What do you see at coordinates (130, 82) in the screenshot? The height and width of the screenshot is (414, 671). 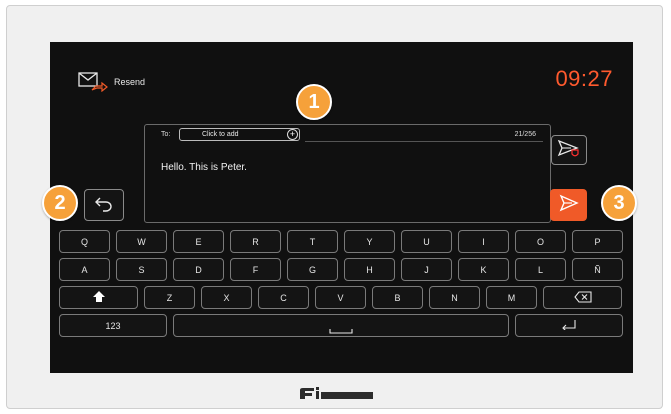 I see `resend-label: Resend` at bounding box center [130, 82].